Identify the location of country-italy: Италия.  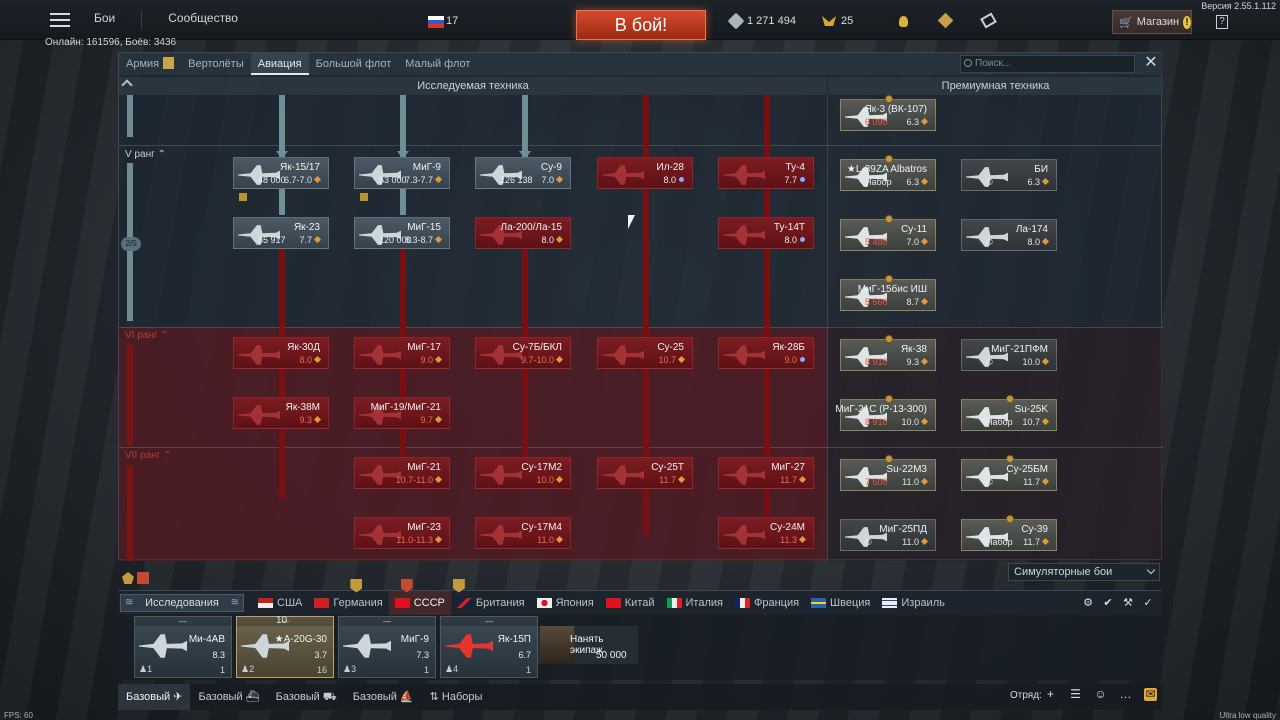
(695, 603).